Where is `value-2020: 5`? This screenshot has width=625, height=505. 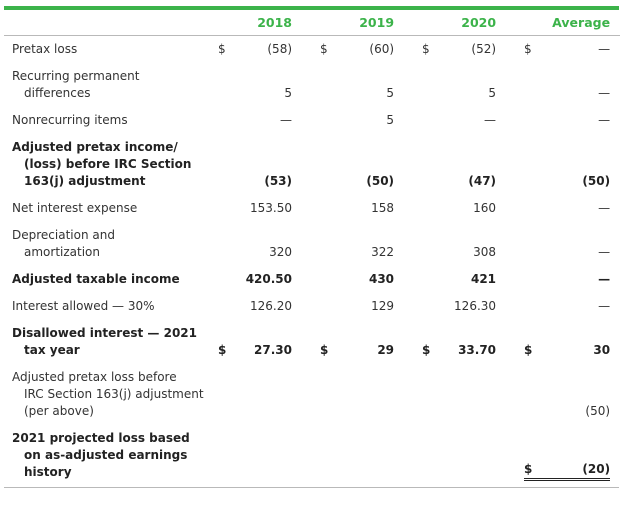 value-2020: 5 is located at coordinates (492, 93).